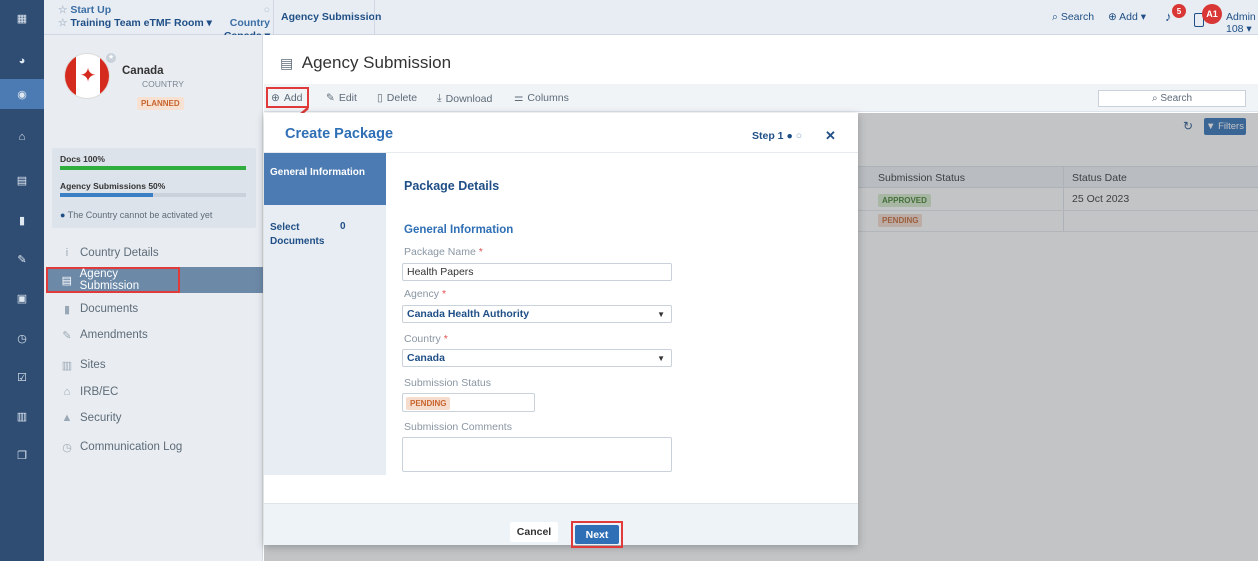 The width and height of the screenshot is (1258, 561). I want to click on sidebar-item-label: Sites, so click(93, 365).